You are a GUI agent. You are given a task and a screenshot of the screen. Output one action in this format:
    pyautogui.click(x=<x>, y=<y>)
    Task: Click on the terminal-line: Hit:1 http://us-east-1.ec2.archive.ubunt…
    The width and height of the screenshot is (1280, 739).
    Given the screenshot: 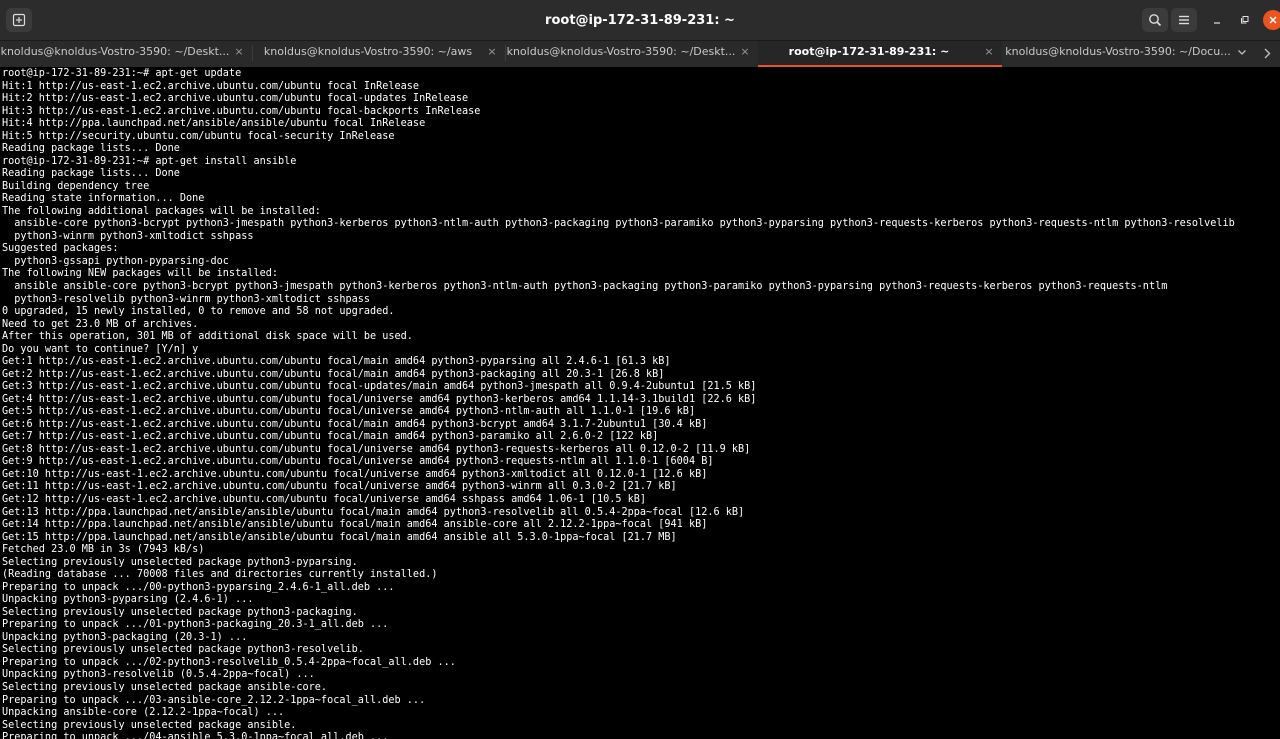 What is the action you would take?
    pyautogui.click(x=211, y=86)
    